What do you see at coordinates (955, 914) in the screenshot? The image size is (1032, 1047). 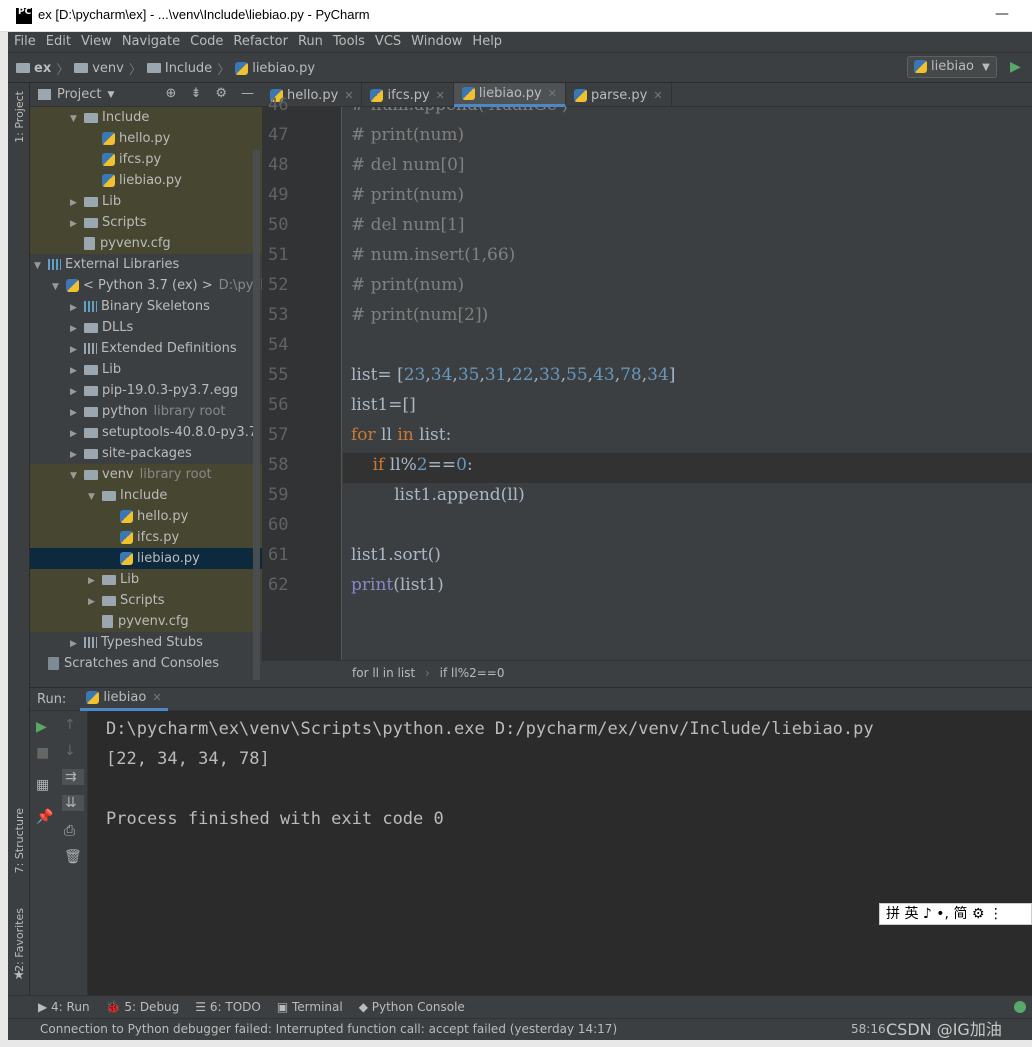 I see `ime-toolbar: 拼 英 ♪ •, 简 ⚙ ⋮` at bounding box center [955, 914].